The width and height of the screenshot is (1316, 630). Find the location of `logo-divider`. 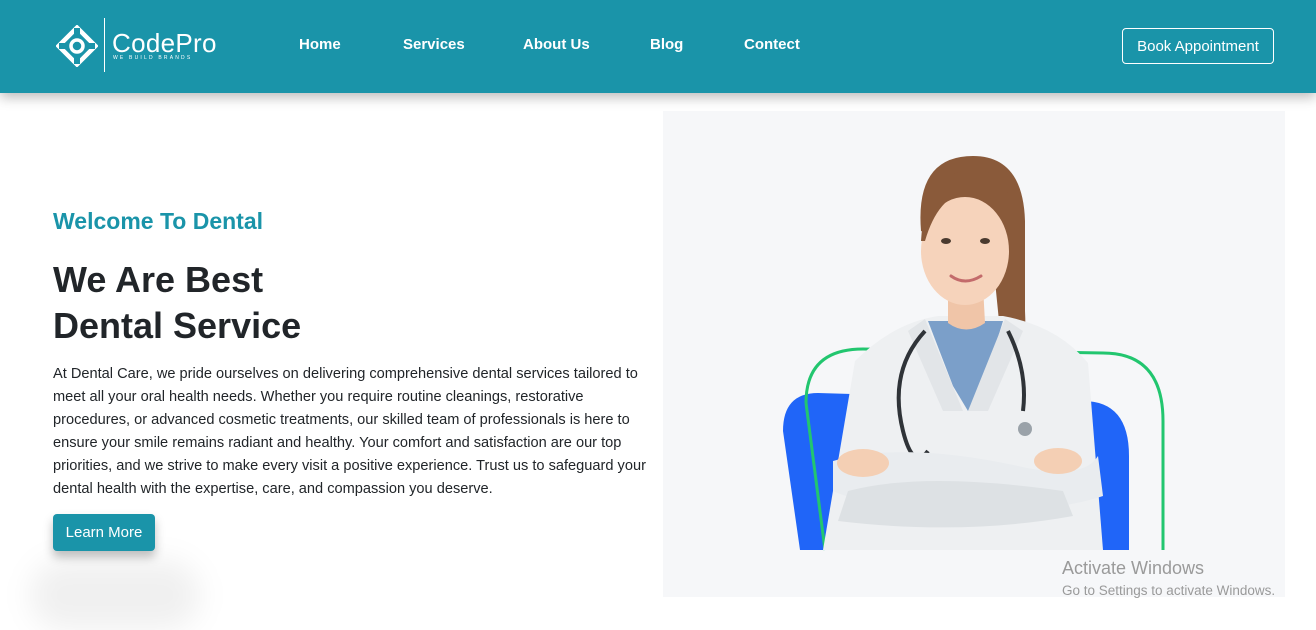

logo-divider is located at coordinates (104, 45).